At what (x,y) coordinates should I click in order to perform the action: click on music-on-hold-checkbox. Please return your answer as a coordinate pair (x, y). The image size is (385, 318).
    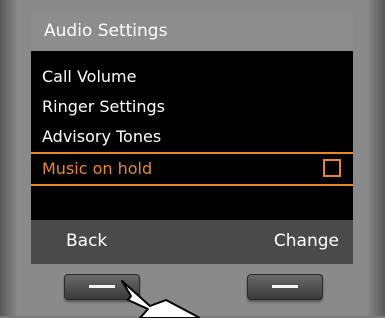
    Looking at the image, I should click on (332, 168).